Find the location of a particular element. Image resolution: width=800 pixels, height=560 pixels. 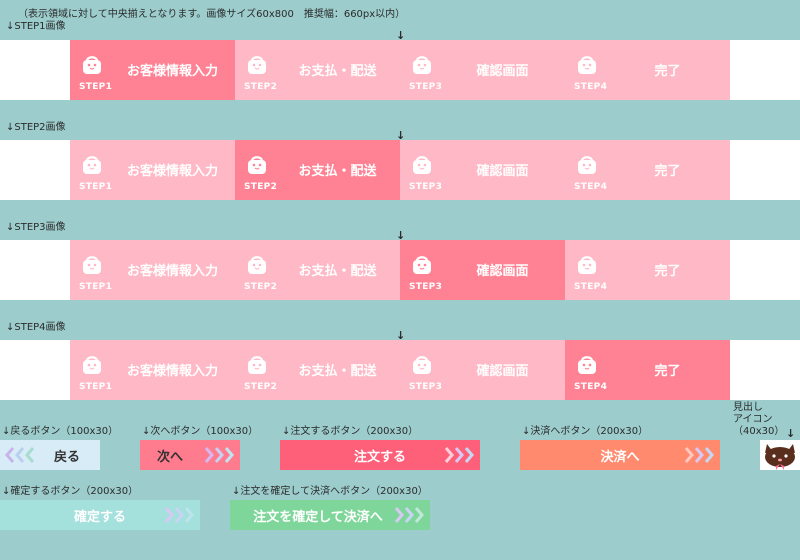

heading-icon-box is located at coordinates (780, 455).